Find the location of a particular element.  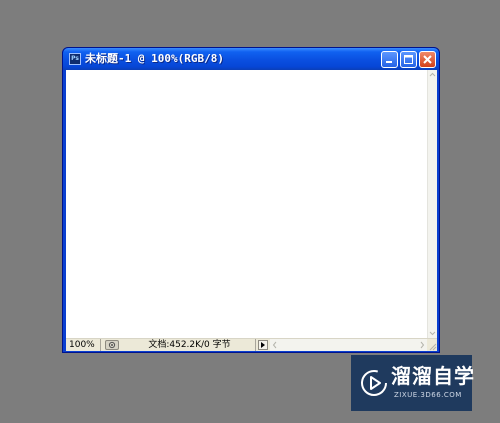

maximize-button is located at coordinates (408, 59).